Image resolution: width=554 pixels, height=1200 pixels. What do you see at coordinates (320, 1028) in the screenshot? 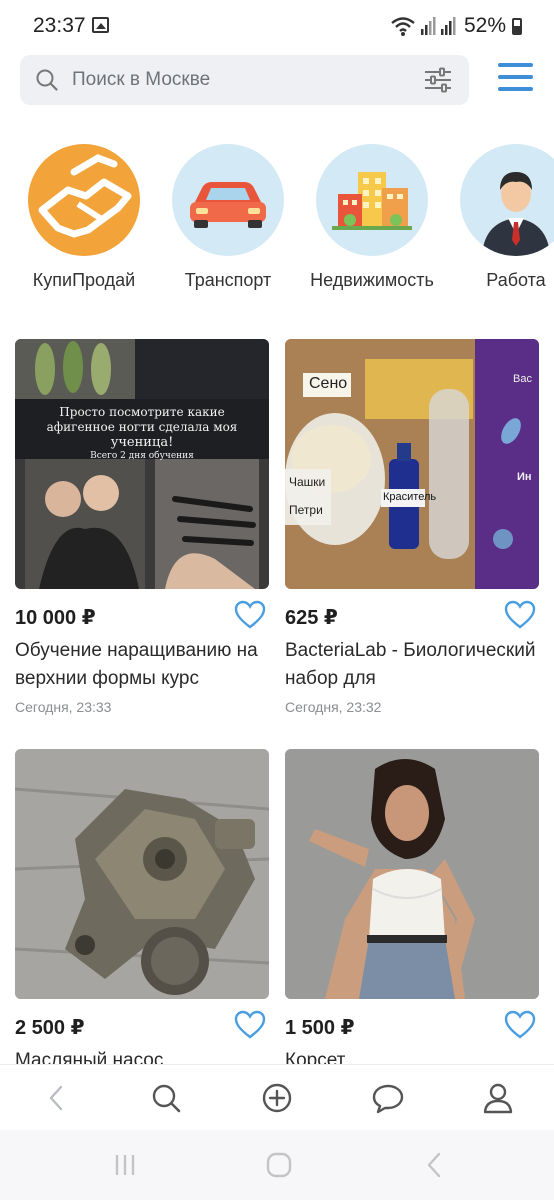
I see `listing-price: 1 500 ₽` at bounding box center [320, 1028].